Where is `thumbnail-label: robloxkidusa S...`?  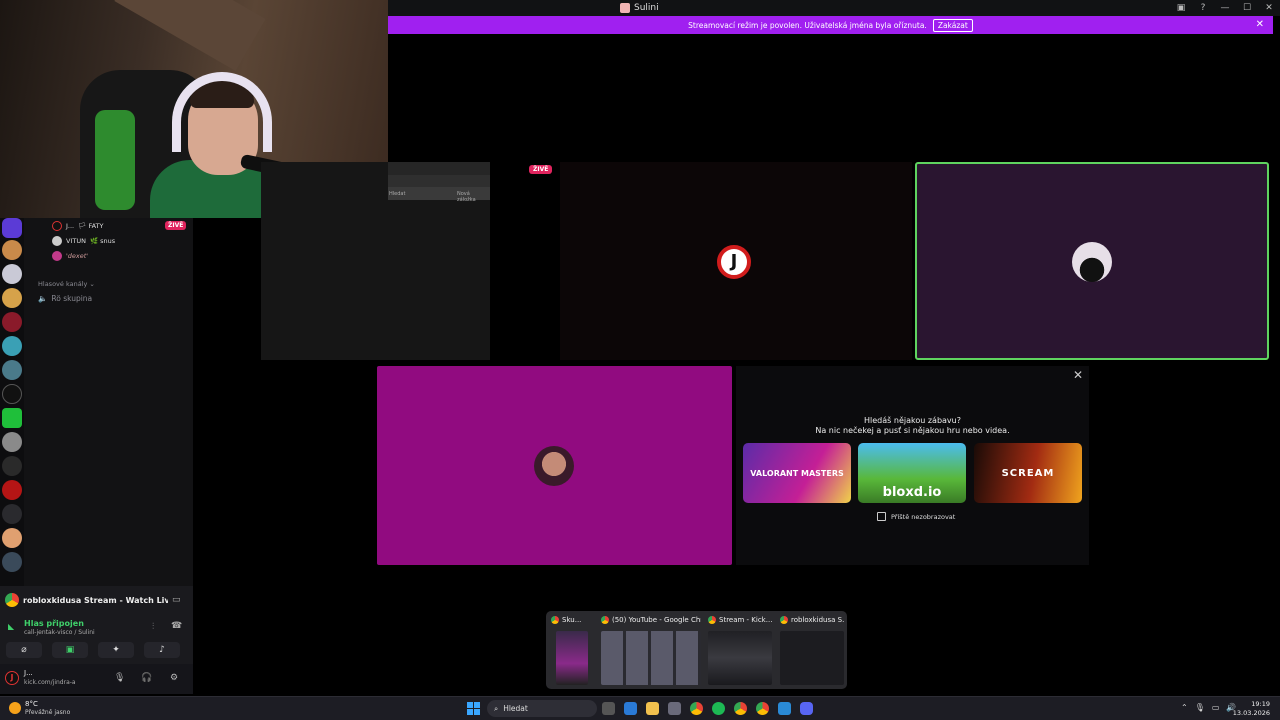 thumbnail-label: robloxkidusa S... is located at coordinates (817, 620).